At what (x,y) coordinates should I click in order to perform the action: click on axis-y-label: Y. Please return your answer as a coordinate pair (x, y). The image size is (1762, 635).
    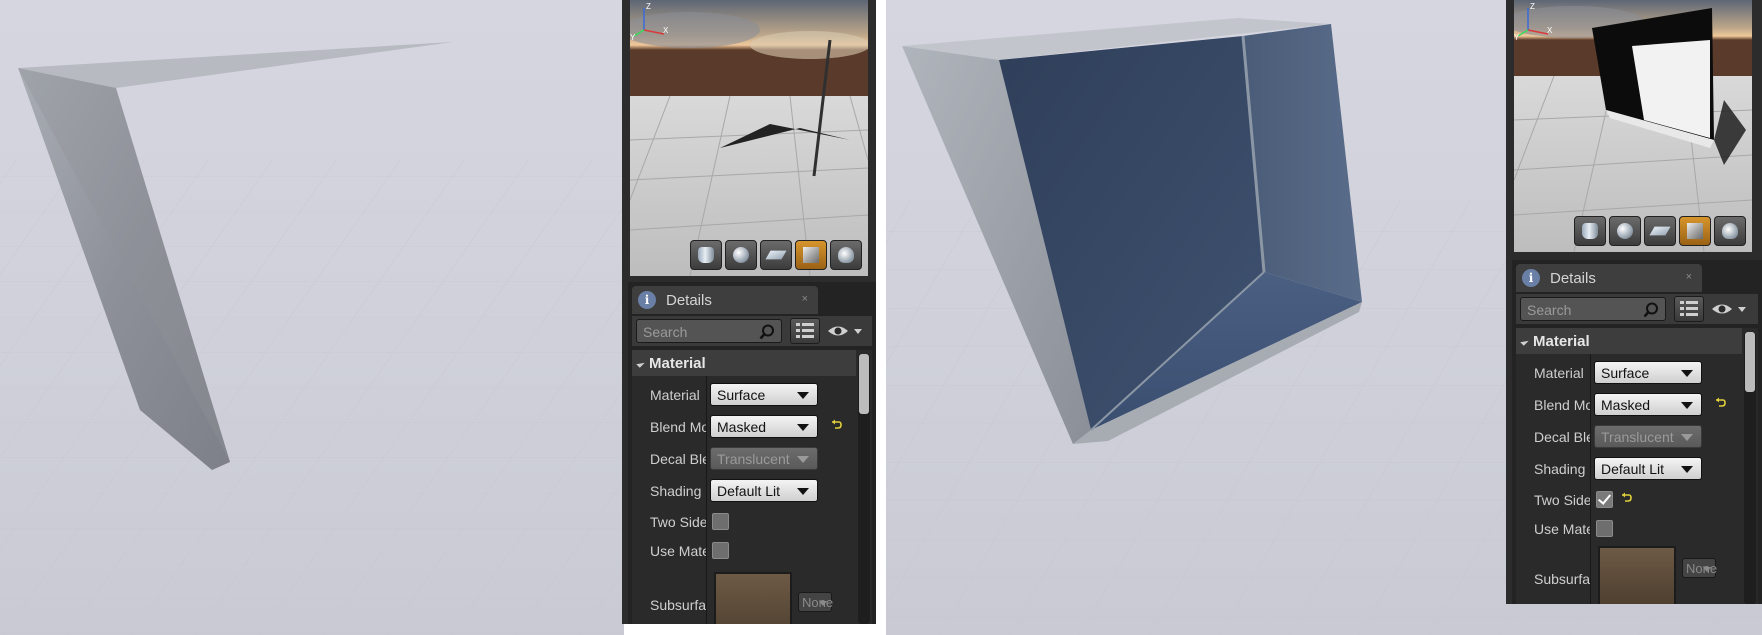
    Looking at the image, I should click on (633, 36).